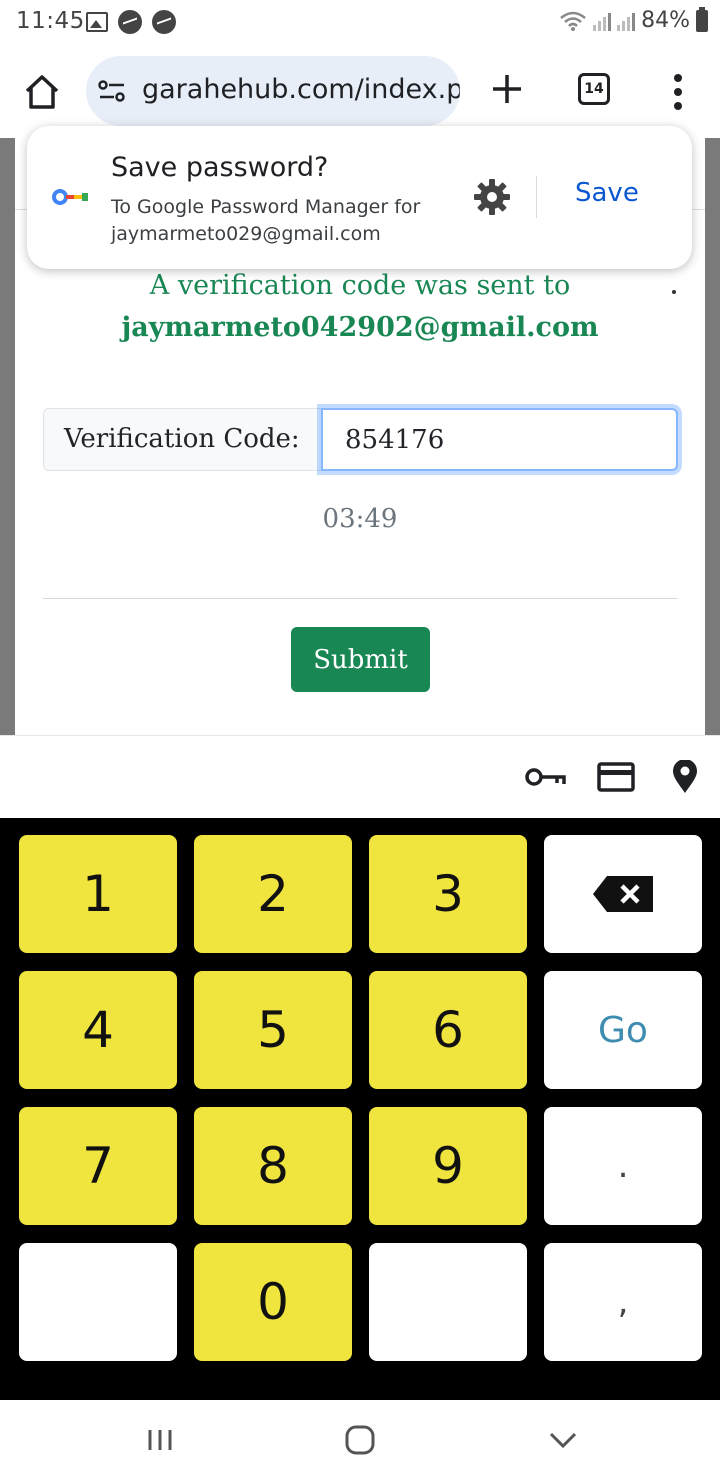 Image resolution: width=720 pixels, height=1480 pixels. I want to click on home-button-icon, so click(360, 1440).